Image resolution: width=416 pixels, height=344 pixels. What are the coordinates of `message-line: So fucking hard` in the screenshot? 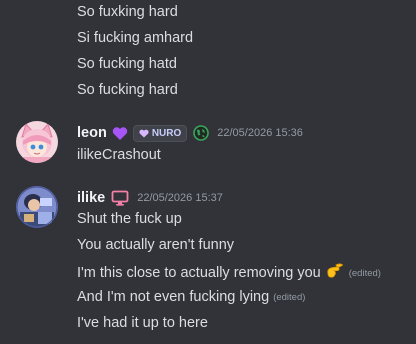 It's located at (127, 90).